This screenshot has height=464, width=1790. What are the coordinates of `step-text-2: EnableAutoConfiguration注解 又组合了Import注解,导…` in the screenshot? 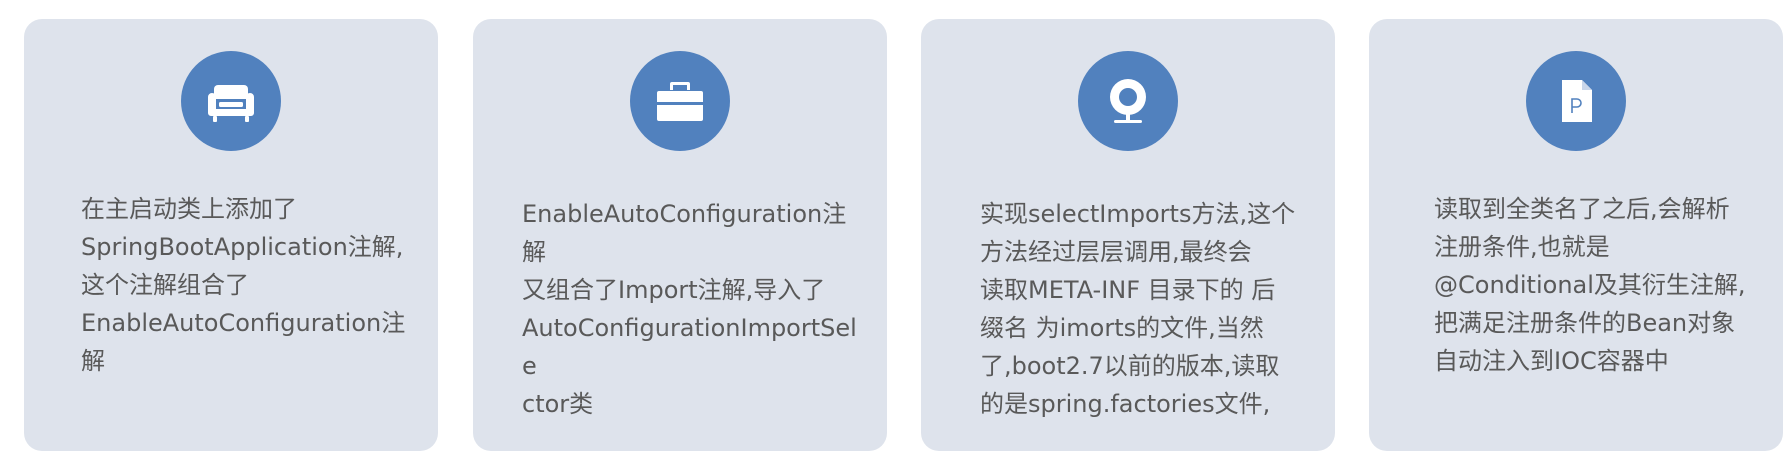 It's located at (689, 309).